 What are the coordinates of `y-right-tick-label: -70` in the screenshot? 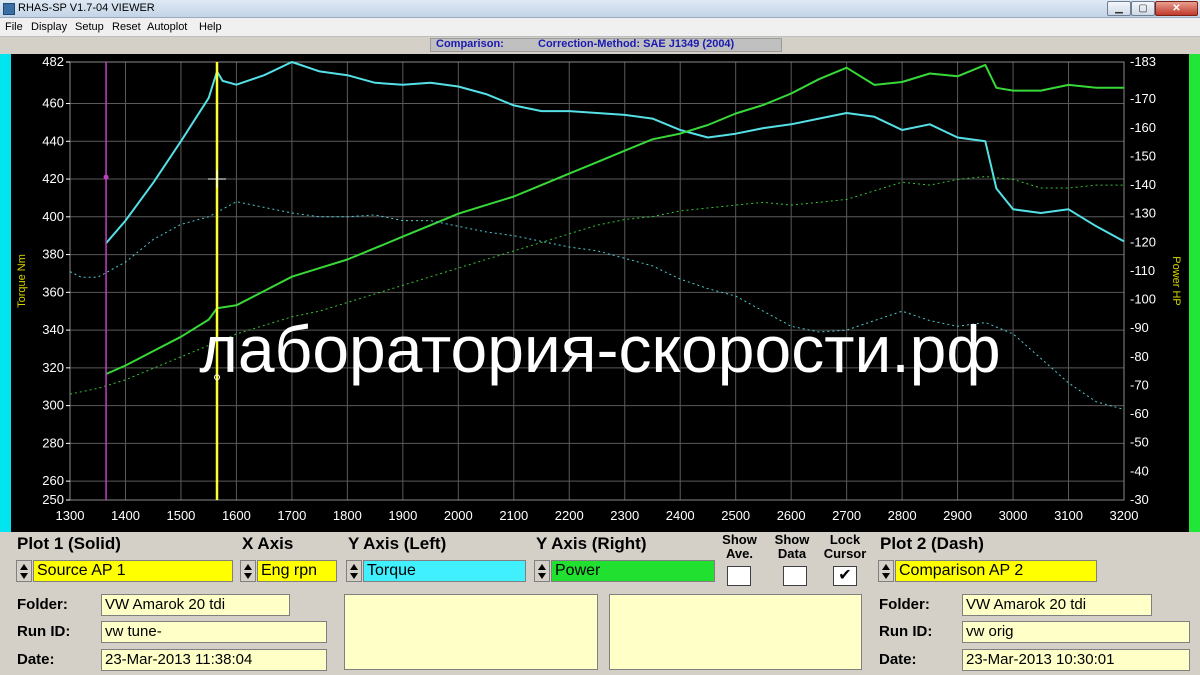 It's located at (1139, 384).